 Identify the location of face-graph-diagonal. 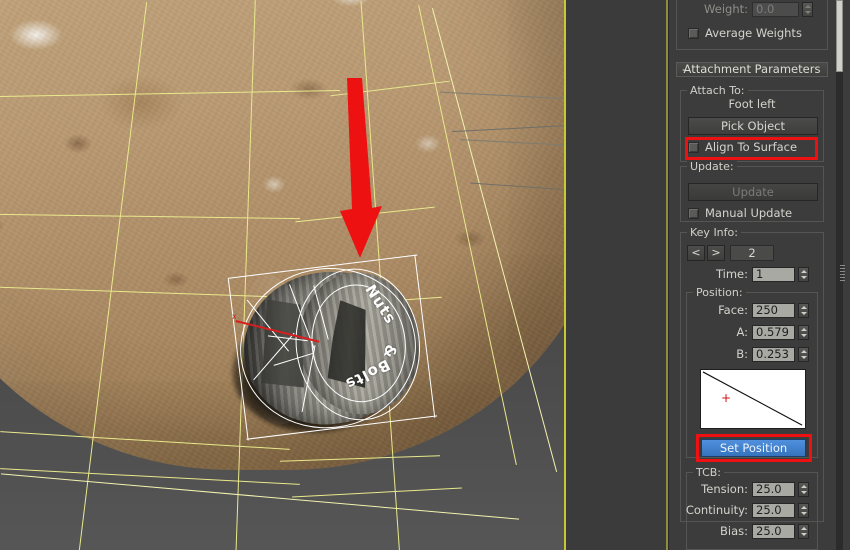
(752, 398).